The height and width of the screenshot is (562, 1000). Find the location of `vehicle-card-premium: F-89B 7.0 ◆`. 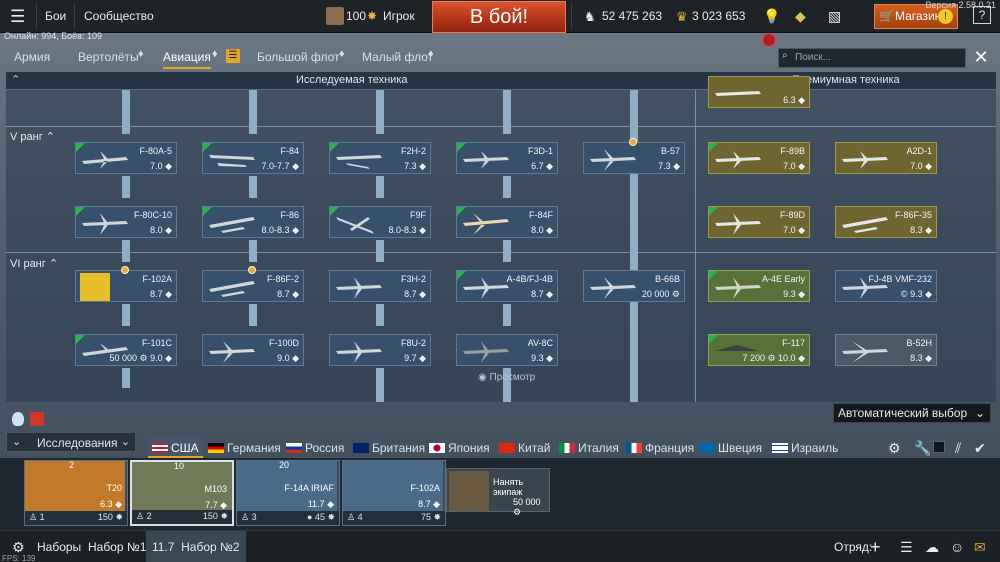

vehicle-card-premium: F-89B 7.0 ◆ is located at coordinates (759, 158).